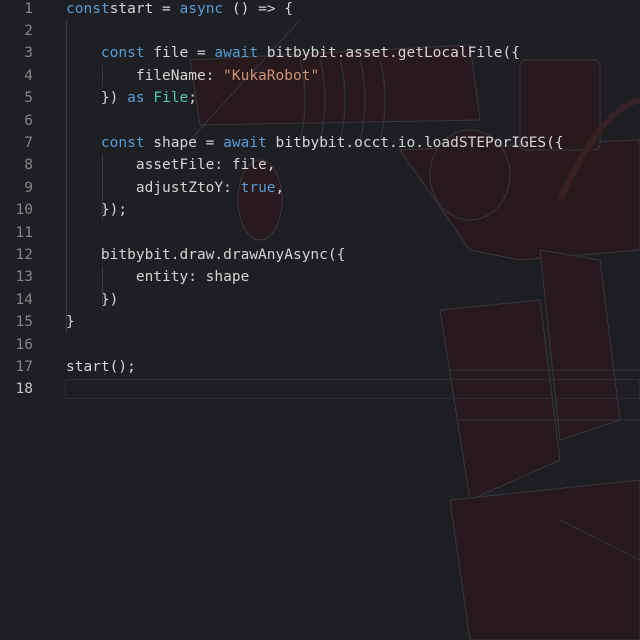 This screenshot has height=640, width=640. I want to click on code-line: 18, so click(320, 389).